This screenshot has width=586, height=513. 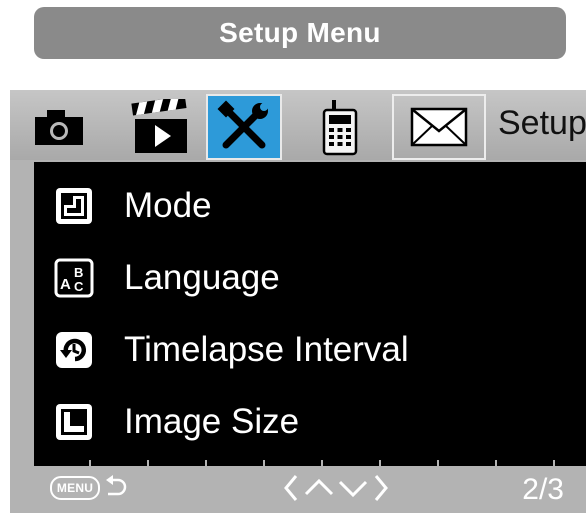 I want to click on list-item-image-size: Image Size, so click(x=310, y=422).